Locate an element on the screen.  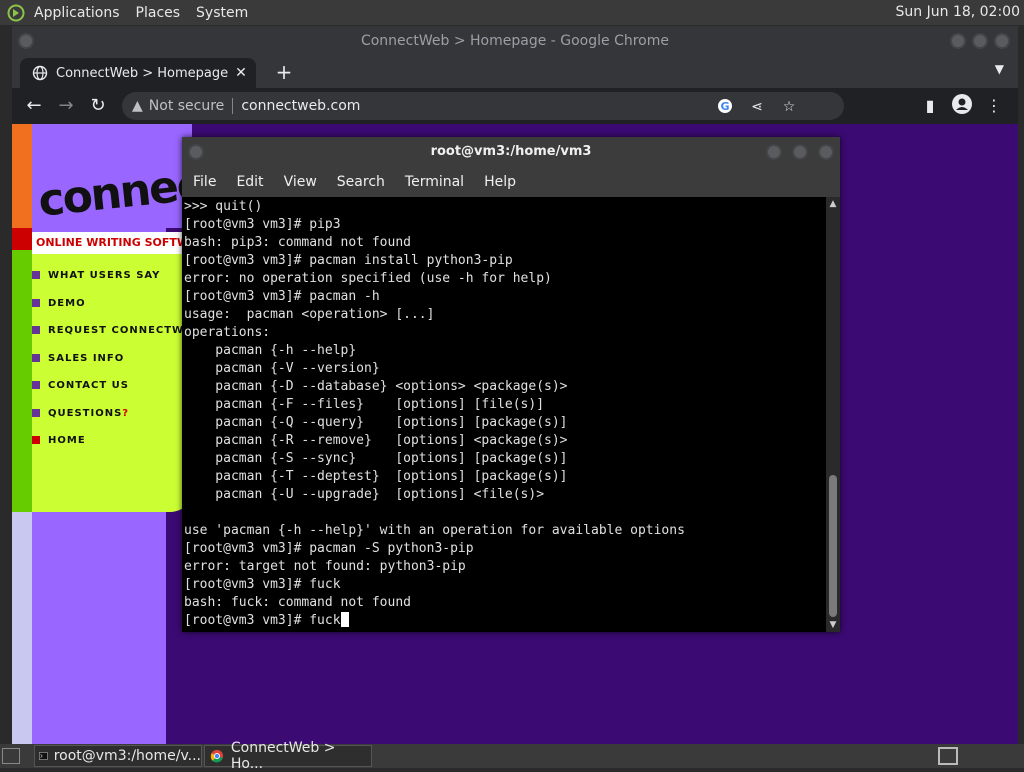
forward-arrow-icon: → is located at coordinates (66, 106).